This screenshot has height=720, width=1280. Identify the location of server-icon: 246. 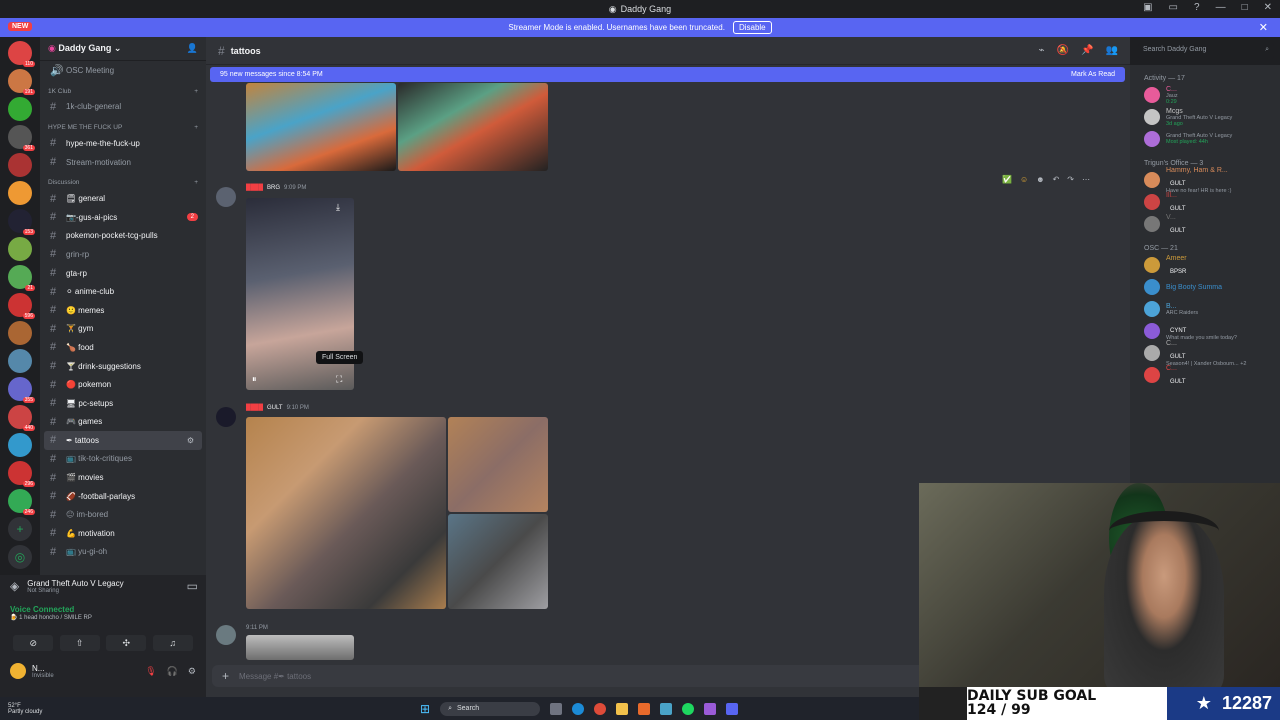
(21, 502).